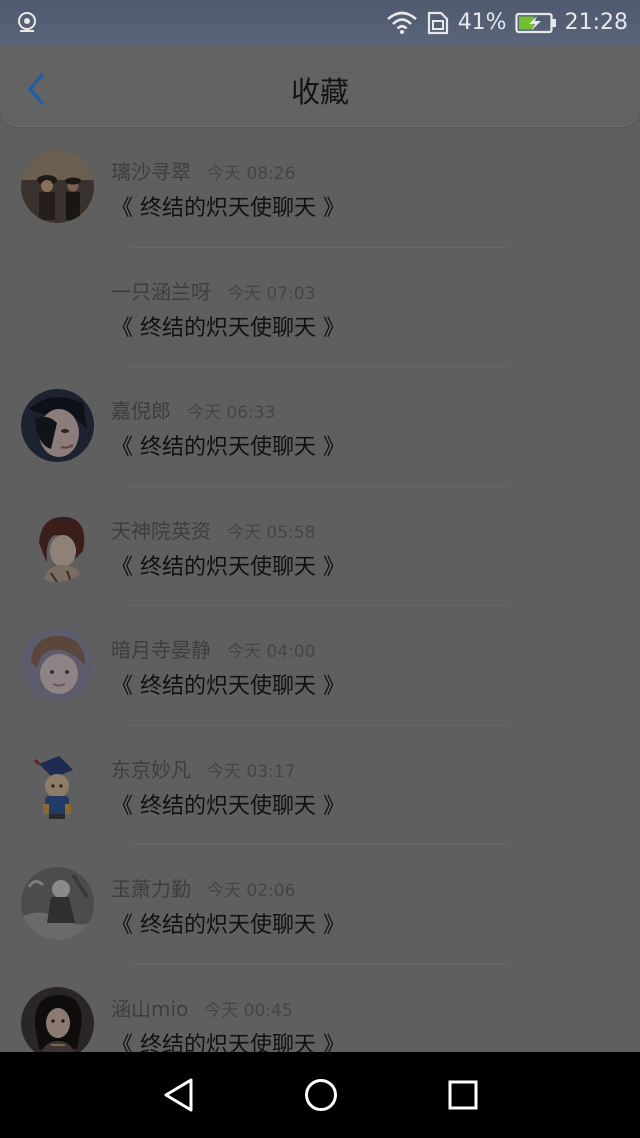  I want to click on timestamp: 今天 07:03, so click(271, 293).